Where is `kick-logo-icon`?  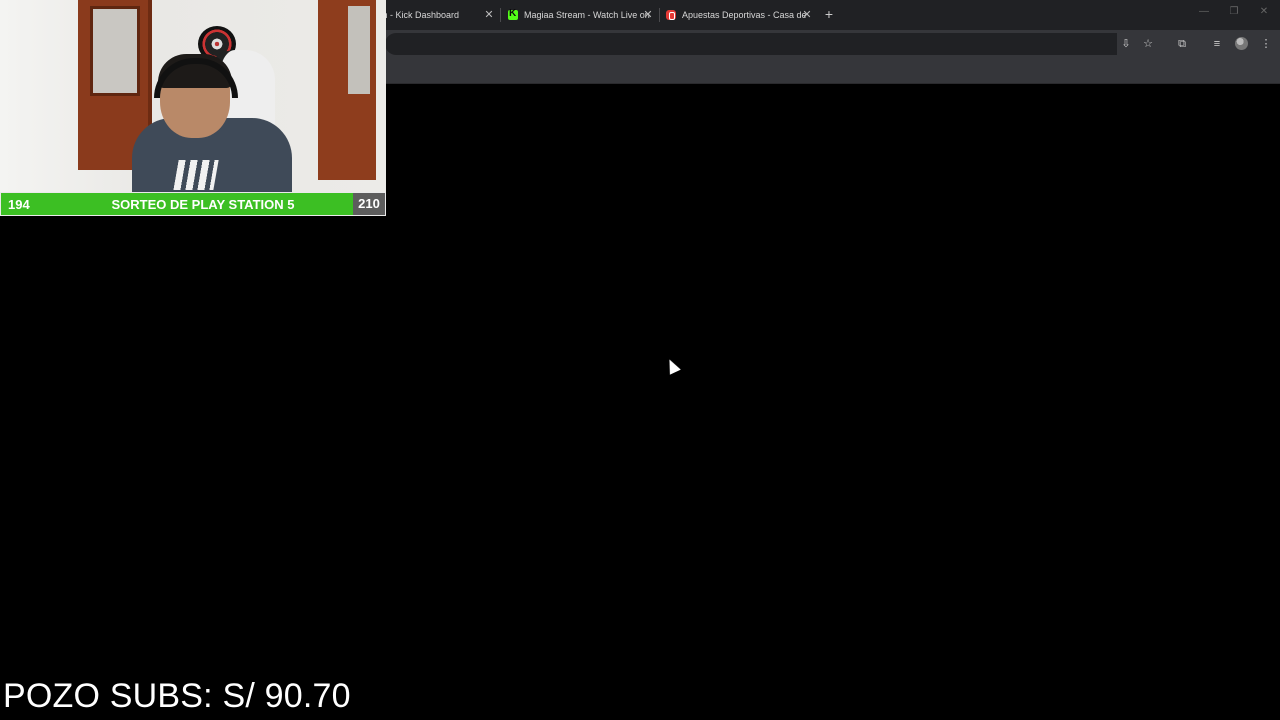 kick-logo-icon is located at coordinates (513, 14).